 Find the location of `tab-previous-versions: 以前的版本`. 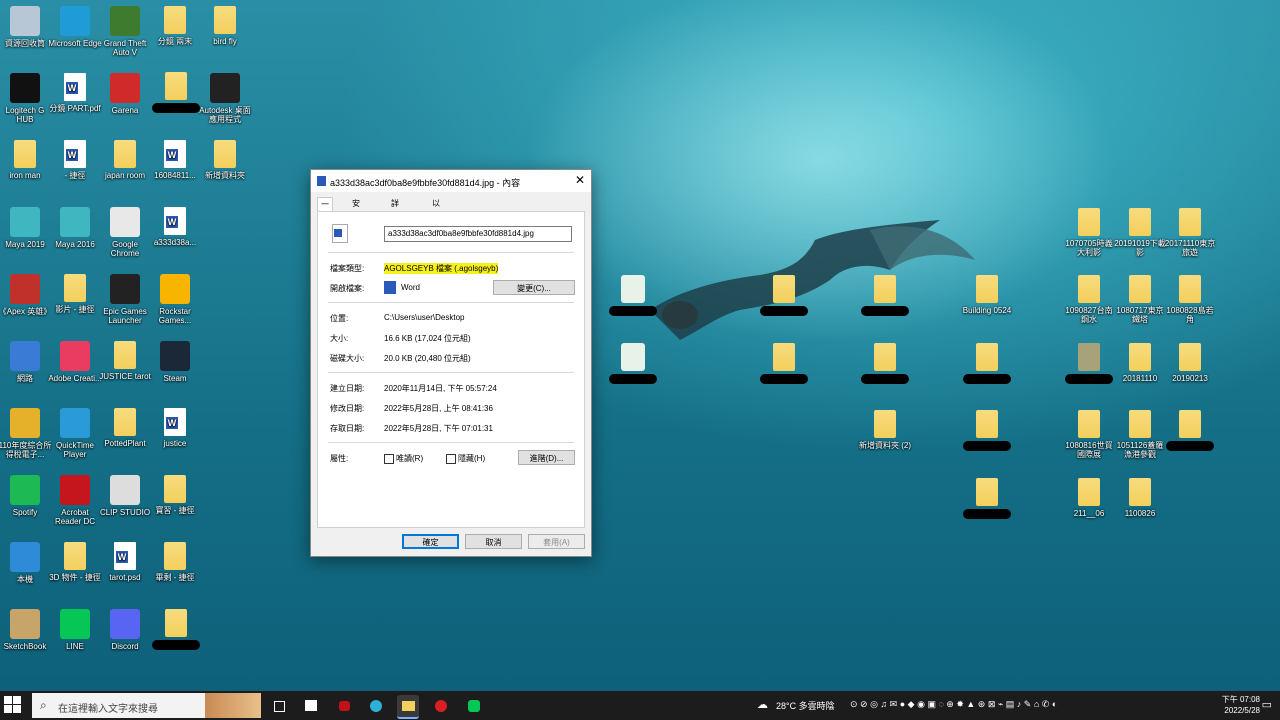

tab-previous-versions: 以前的版本 is located at coordinates (436, 228).